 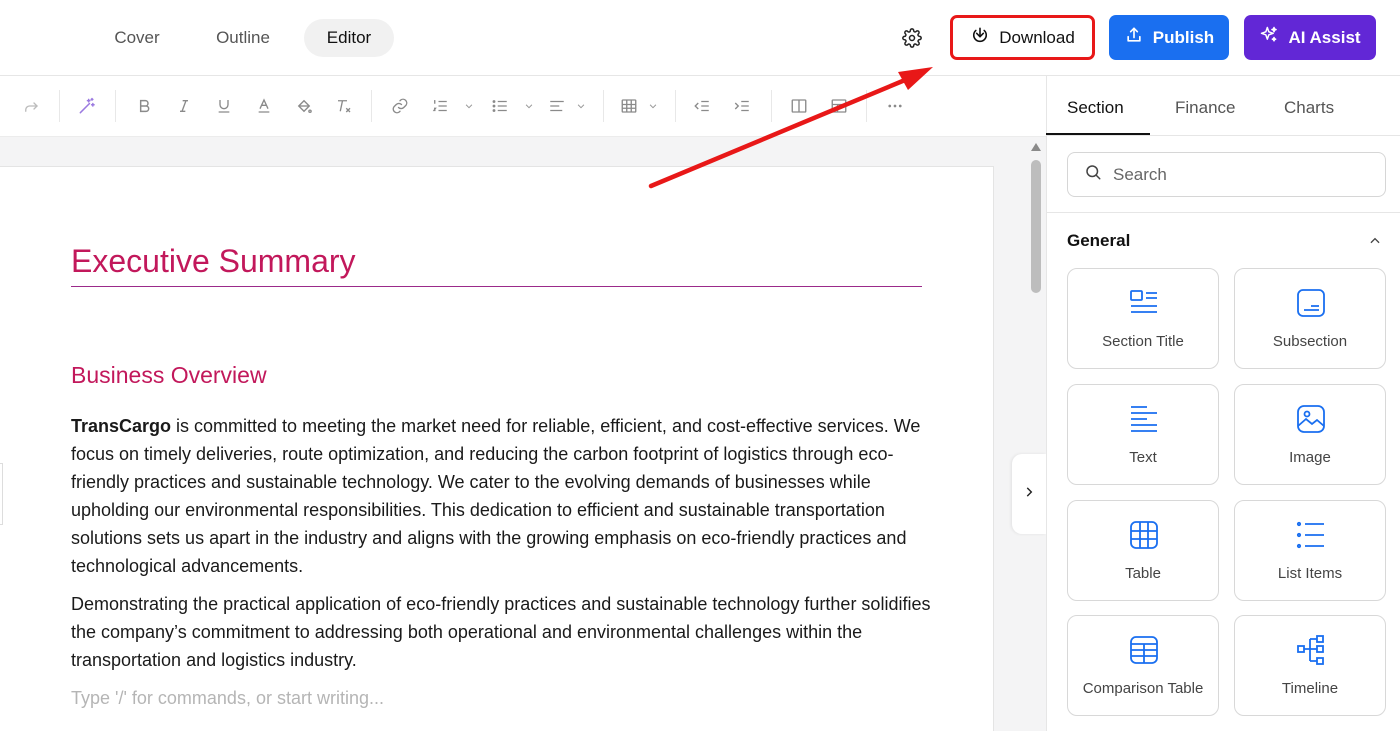 What do you see at coordinates (1098, 134) in the screenshot?
I see `active-tab-indicator` at bounding box center [1098, 134].